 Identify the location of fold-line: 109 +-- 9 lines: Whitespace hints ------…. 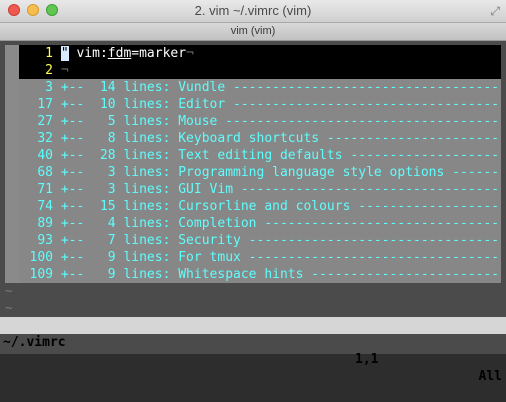
(253, 274).